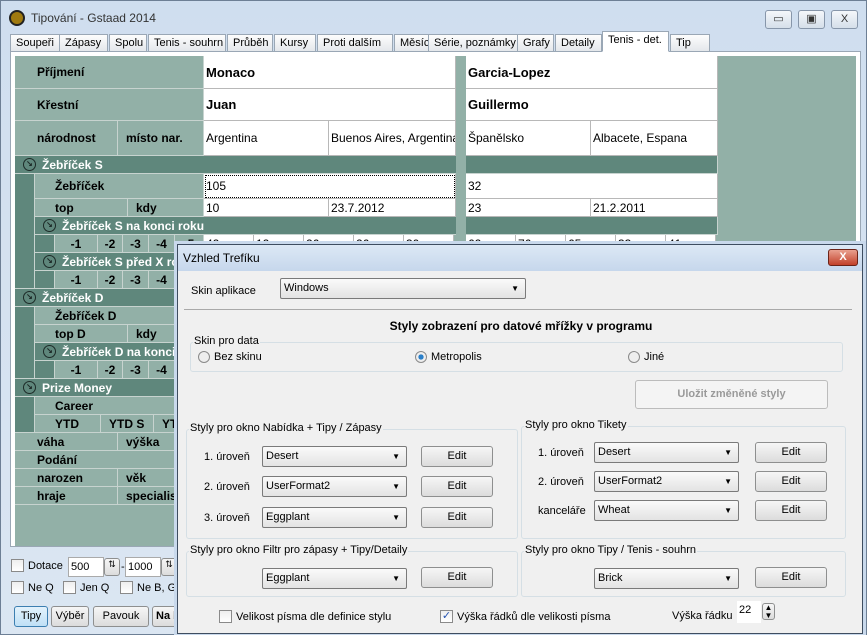 The image size is (867, 635). I want to click on tab-12: Tip, so click(690, 43).